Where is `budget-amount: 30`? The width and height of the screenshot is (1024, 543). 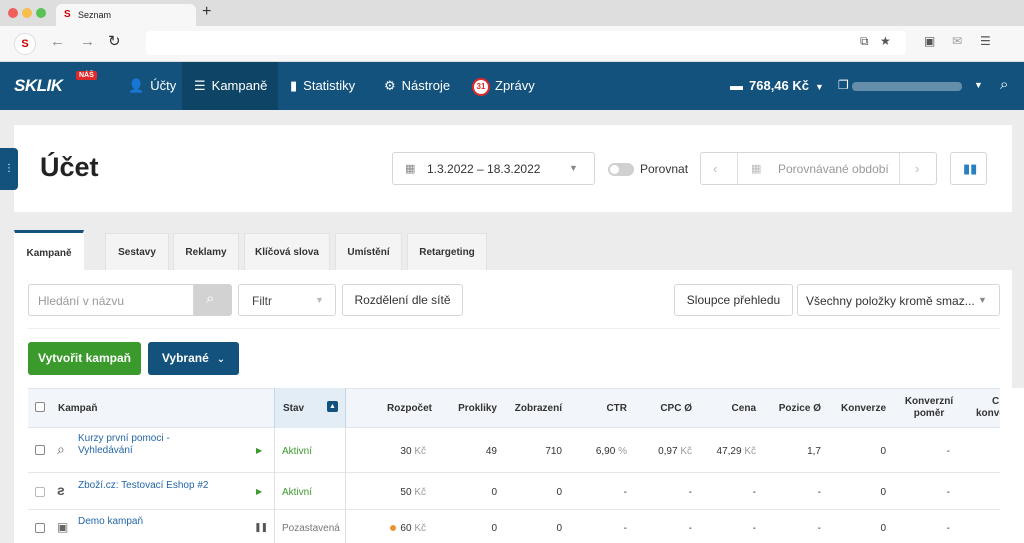
budget-amount: 30 is located at coordinates (406, 451).